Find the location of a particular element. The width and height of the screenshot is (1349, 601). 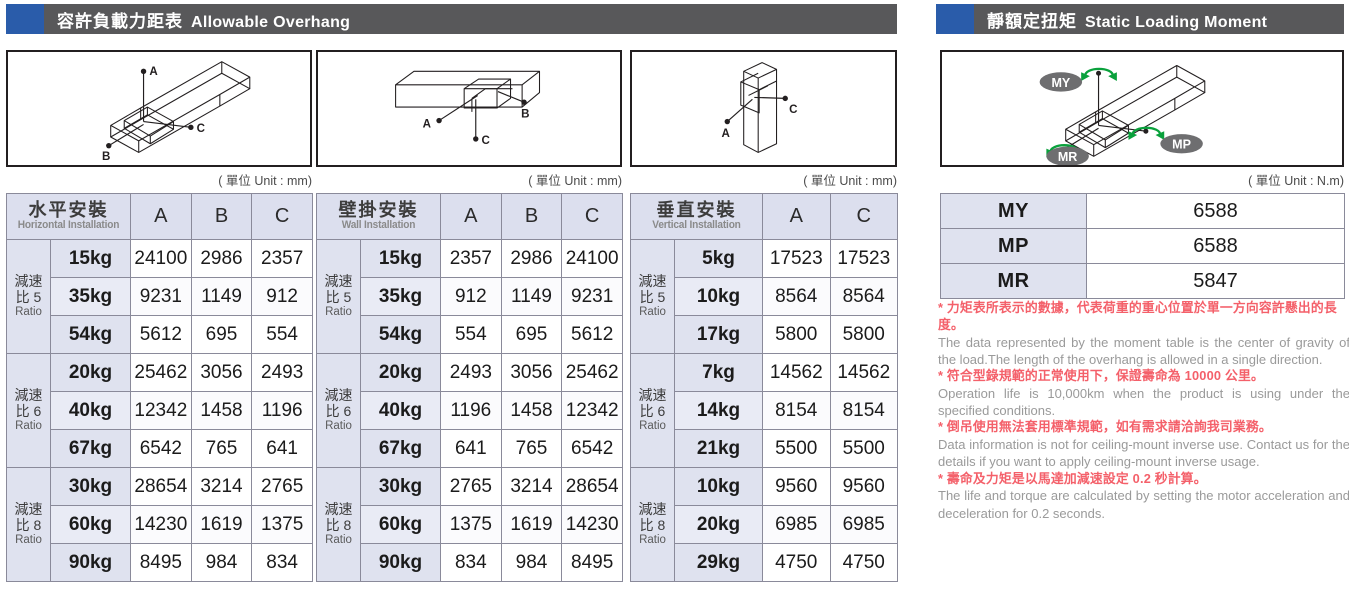

overhang-value-cell: 28654 is located at coordinates (161, 486).